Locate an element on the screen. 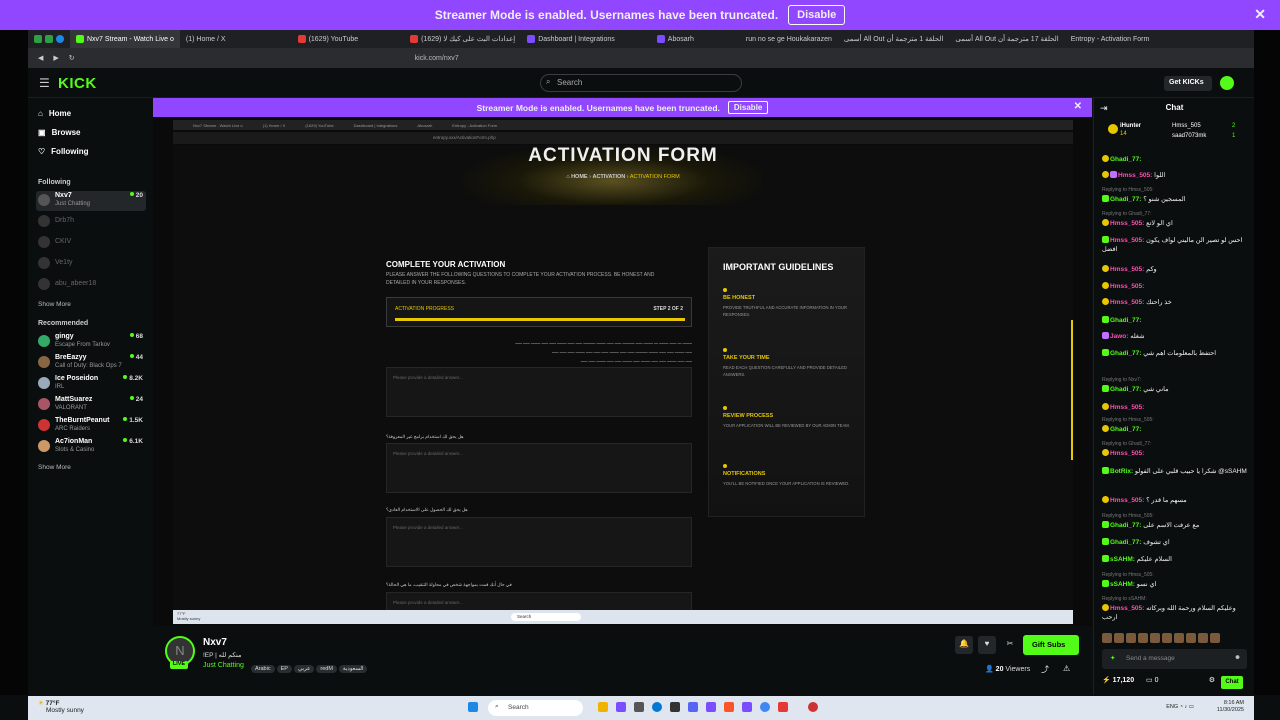 Image resolution: width=1280 pixels, height=720 pixels. browser-tab: run no se ge Houkakarazen is located at coordinates (789, 39).